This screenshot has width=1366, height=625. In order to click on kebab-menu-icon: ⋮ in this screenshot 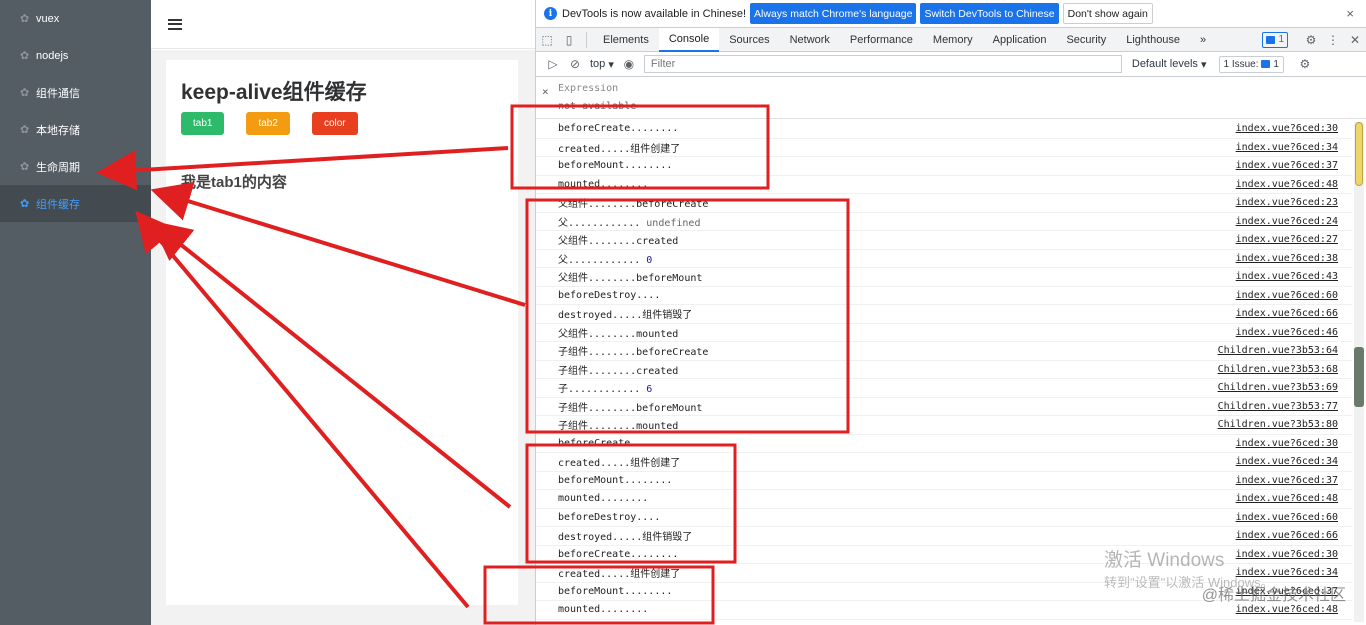, I will do `click(1333, 40)`.